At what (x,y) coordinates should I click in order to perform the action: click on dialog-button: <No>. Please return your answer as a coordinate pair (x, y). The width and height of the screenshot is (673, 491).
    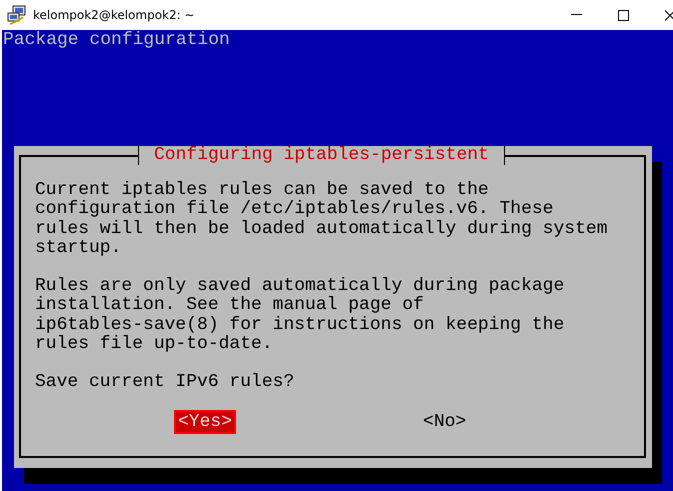
    Looking at the image, I should click on (444, 422).